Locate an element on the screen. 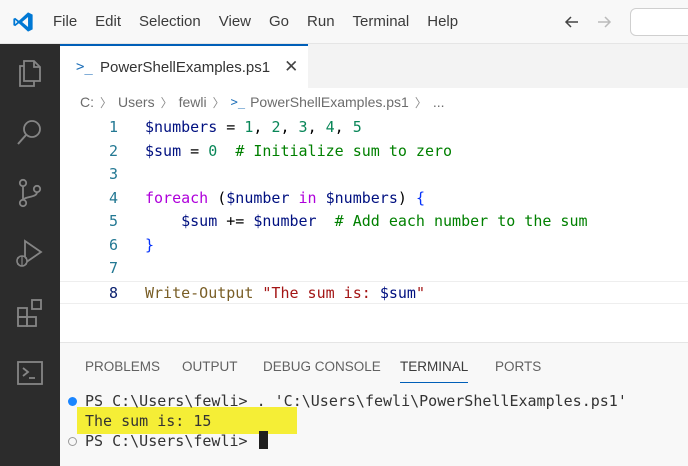  code-token: 0 is located at coordinates (213, 150).